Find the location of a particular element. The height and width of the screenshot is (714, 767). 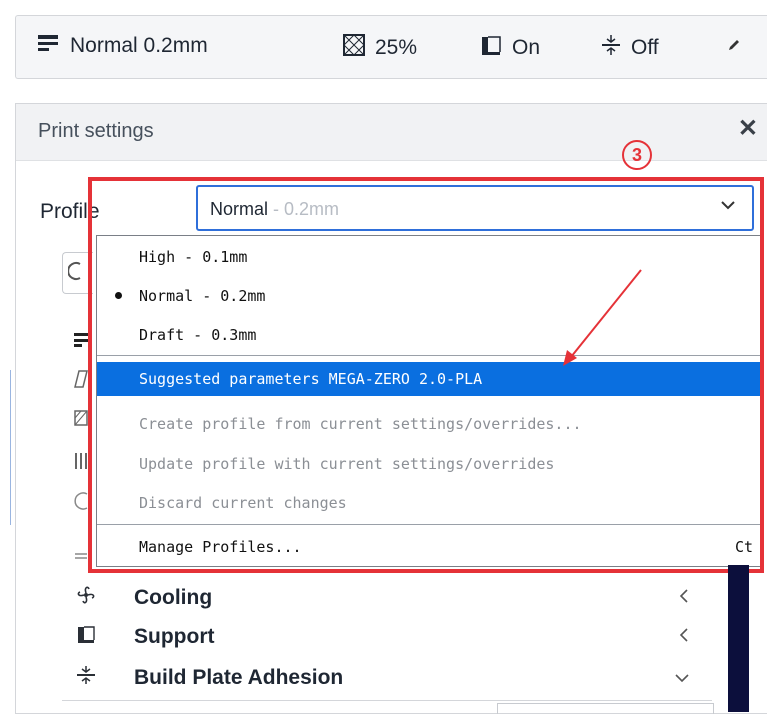

travel-icon is located at coordinates (81, 555).